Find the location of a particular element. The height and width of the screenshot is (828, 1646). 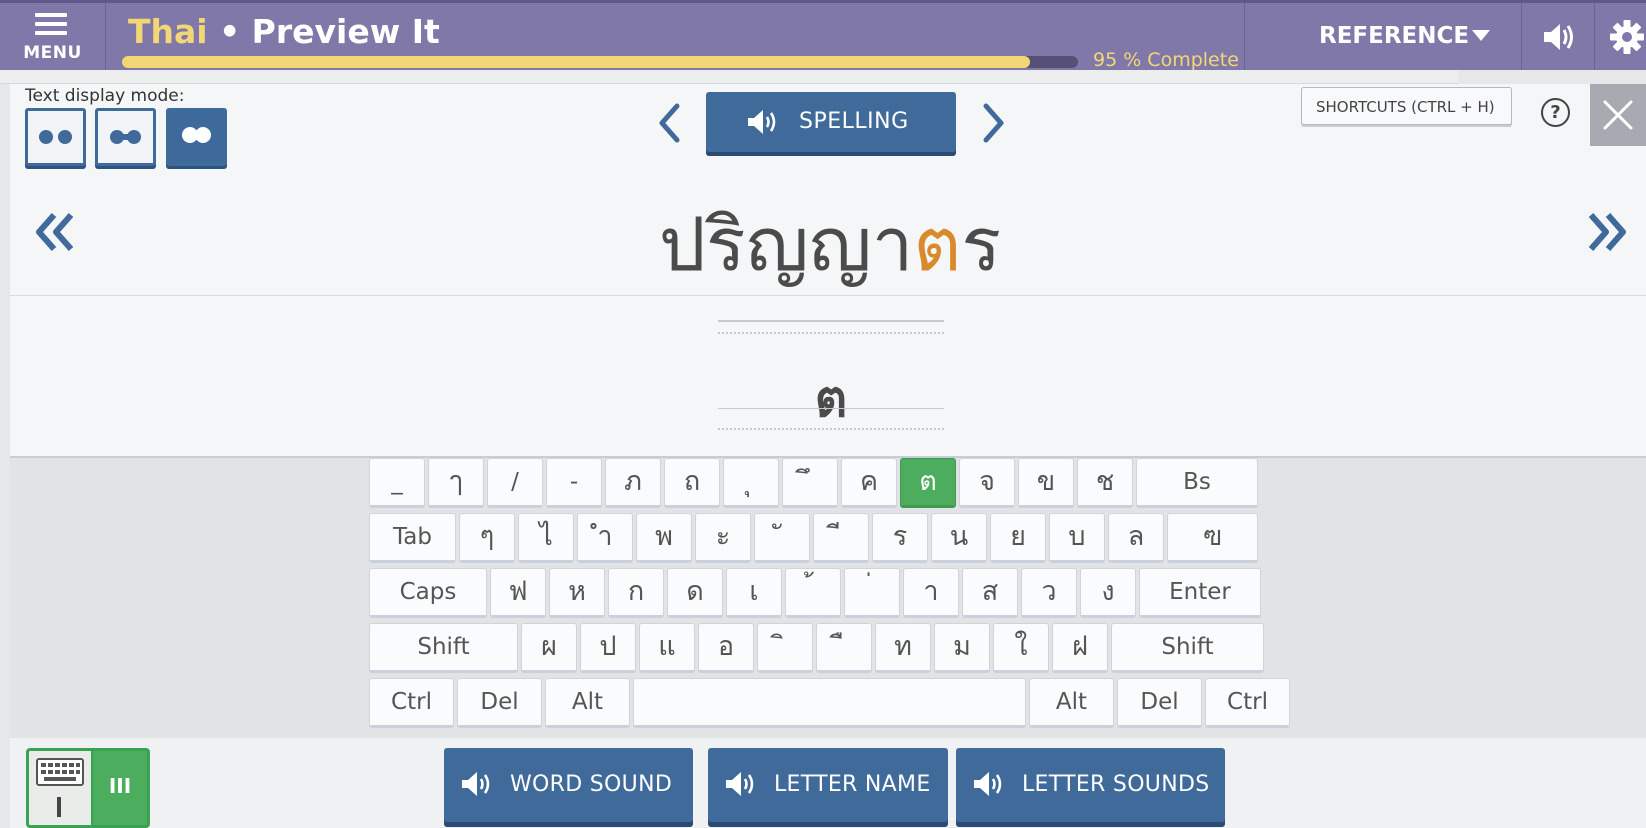

previous-word-button is located at coordinates (55, 232).